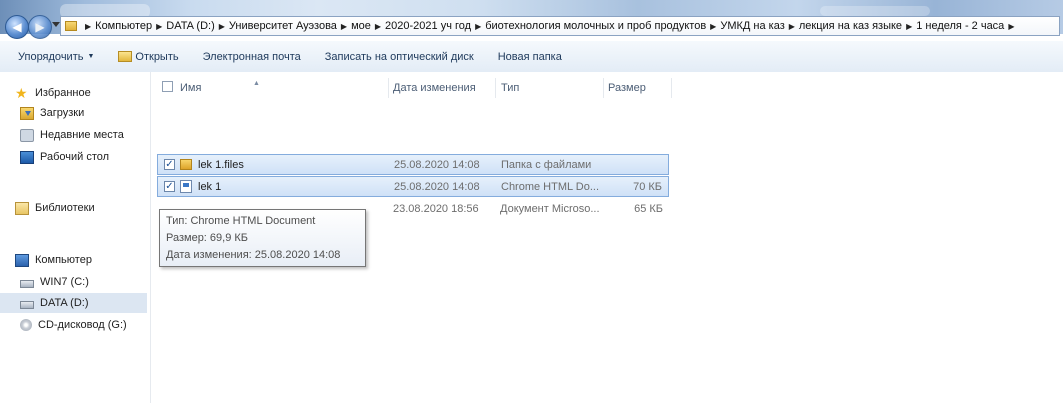 The width and height of the screenshot is (1063, 403). I want to click on breadcrumb-moe: мое, so click(361, 26).